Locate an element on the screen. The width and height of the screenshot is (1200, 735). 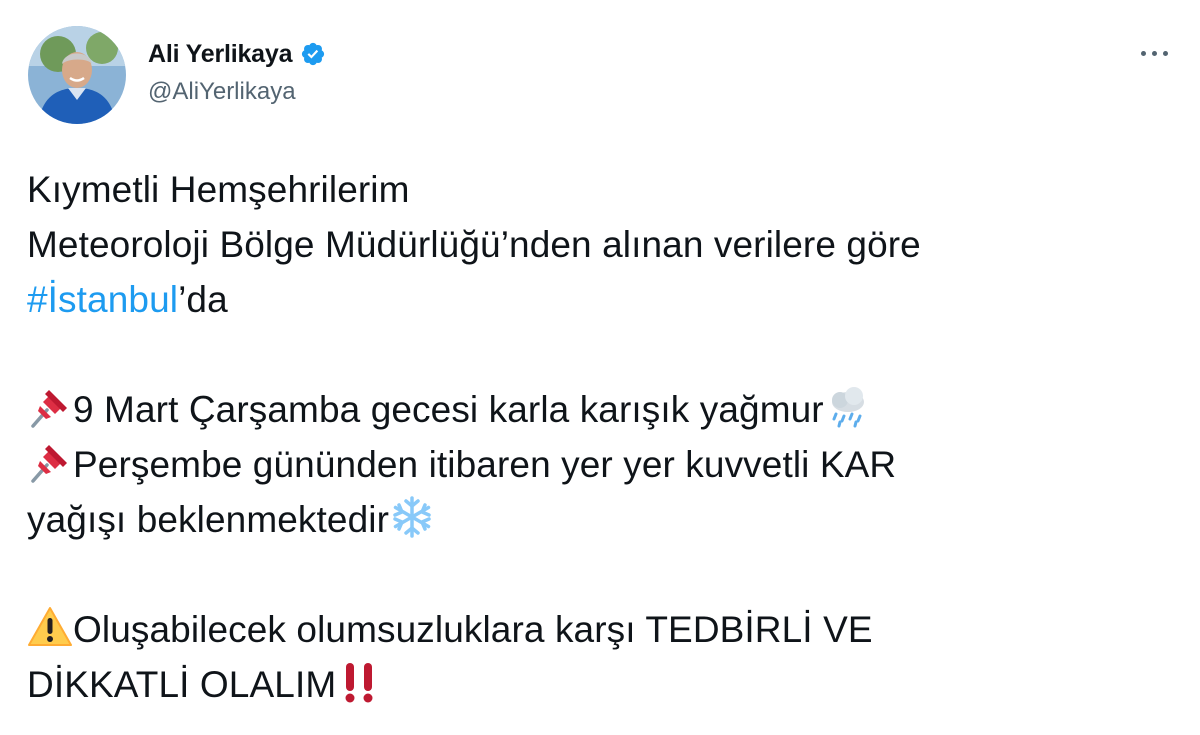
tweet-line-suffix: ’da is located at coordinates (203, 299).